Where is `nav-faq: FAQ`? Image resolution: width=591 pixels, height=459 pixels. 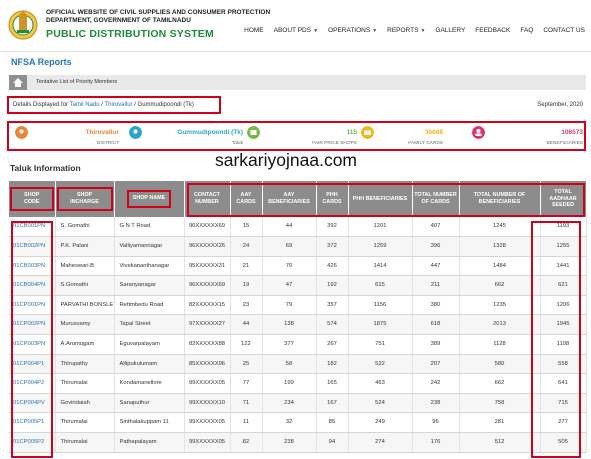
nav-faq: FAQ is located at coordinates (526, 30).